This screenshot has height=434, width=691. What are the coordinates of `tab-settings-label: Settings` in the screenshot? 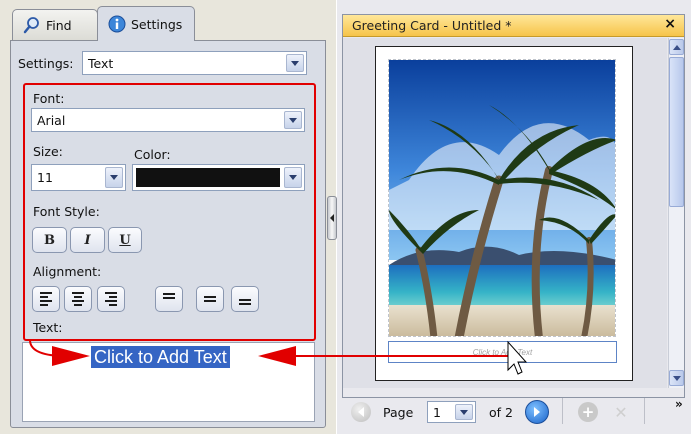 It's located at (157, 24).